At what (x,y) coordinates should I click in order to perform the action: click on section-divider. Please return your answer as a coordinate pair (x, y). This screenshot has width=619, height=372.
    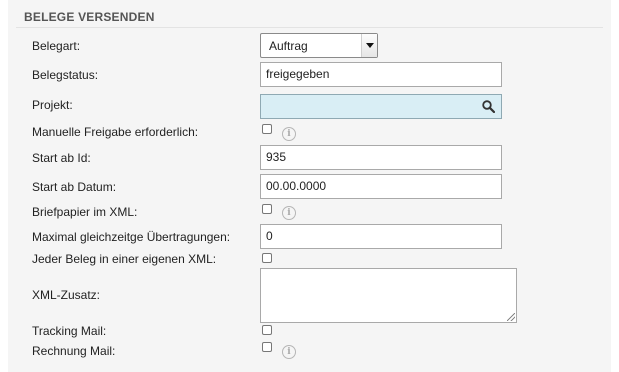
    Looking at the image, I should click on (309, 27).